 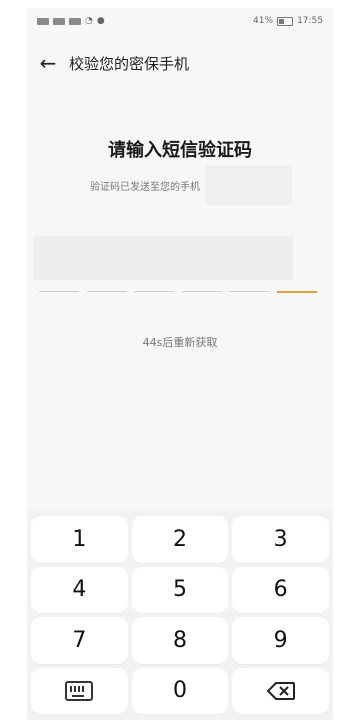 I want to click on chat-icon: ●, so click(x=100, y=21).